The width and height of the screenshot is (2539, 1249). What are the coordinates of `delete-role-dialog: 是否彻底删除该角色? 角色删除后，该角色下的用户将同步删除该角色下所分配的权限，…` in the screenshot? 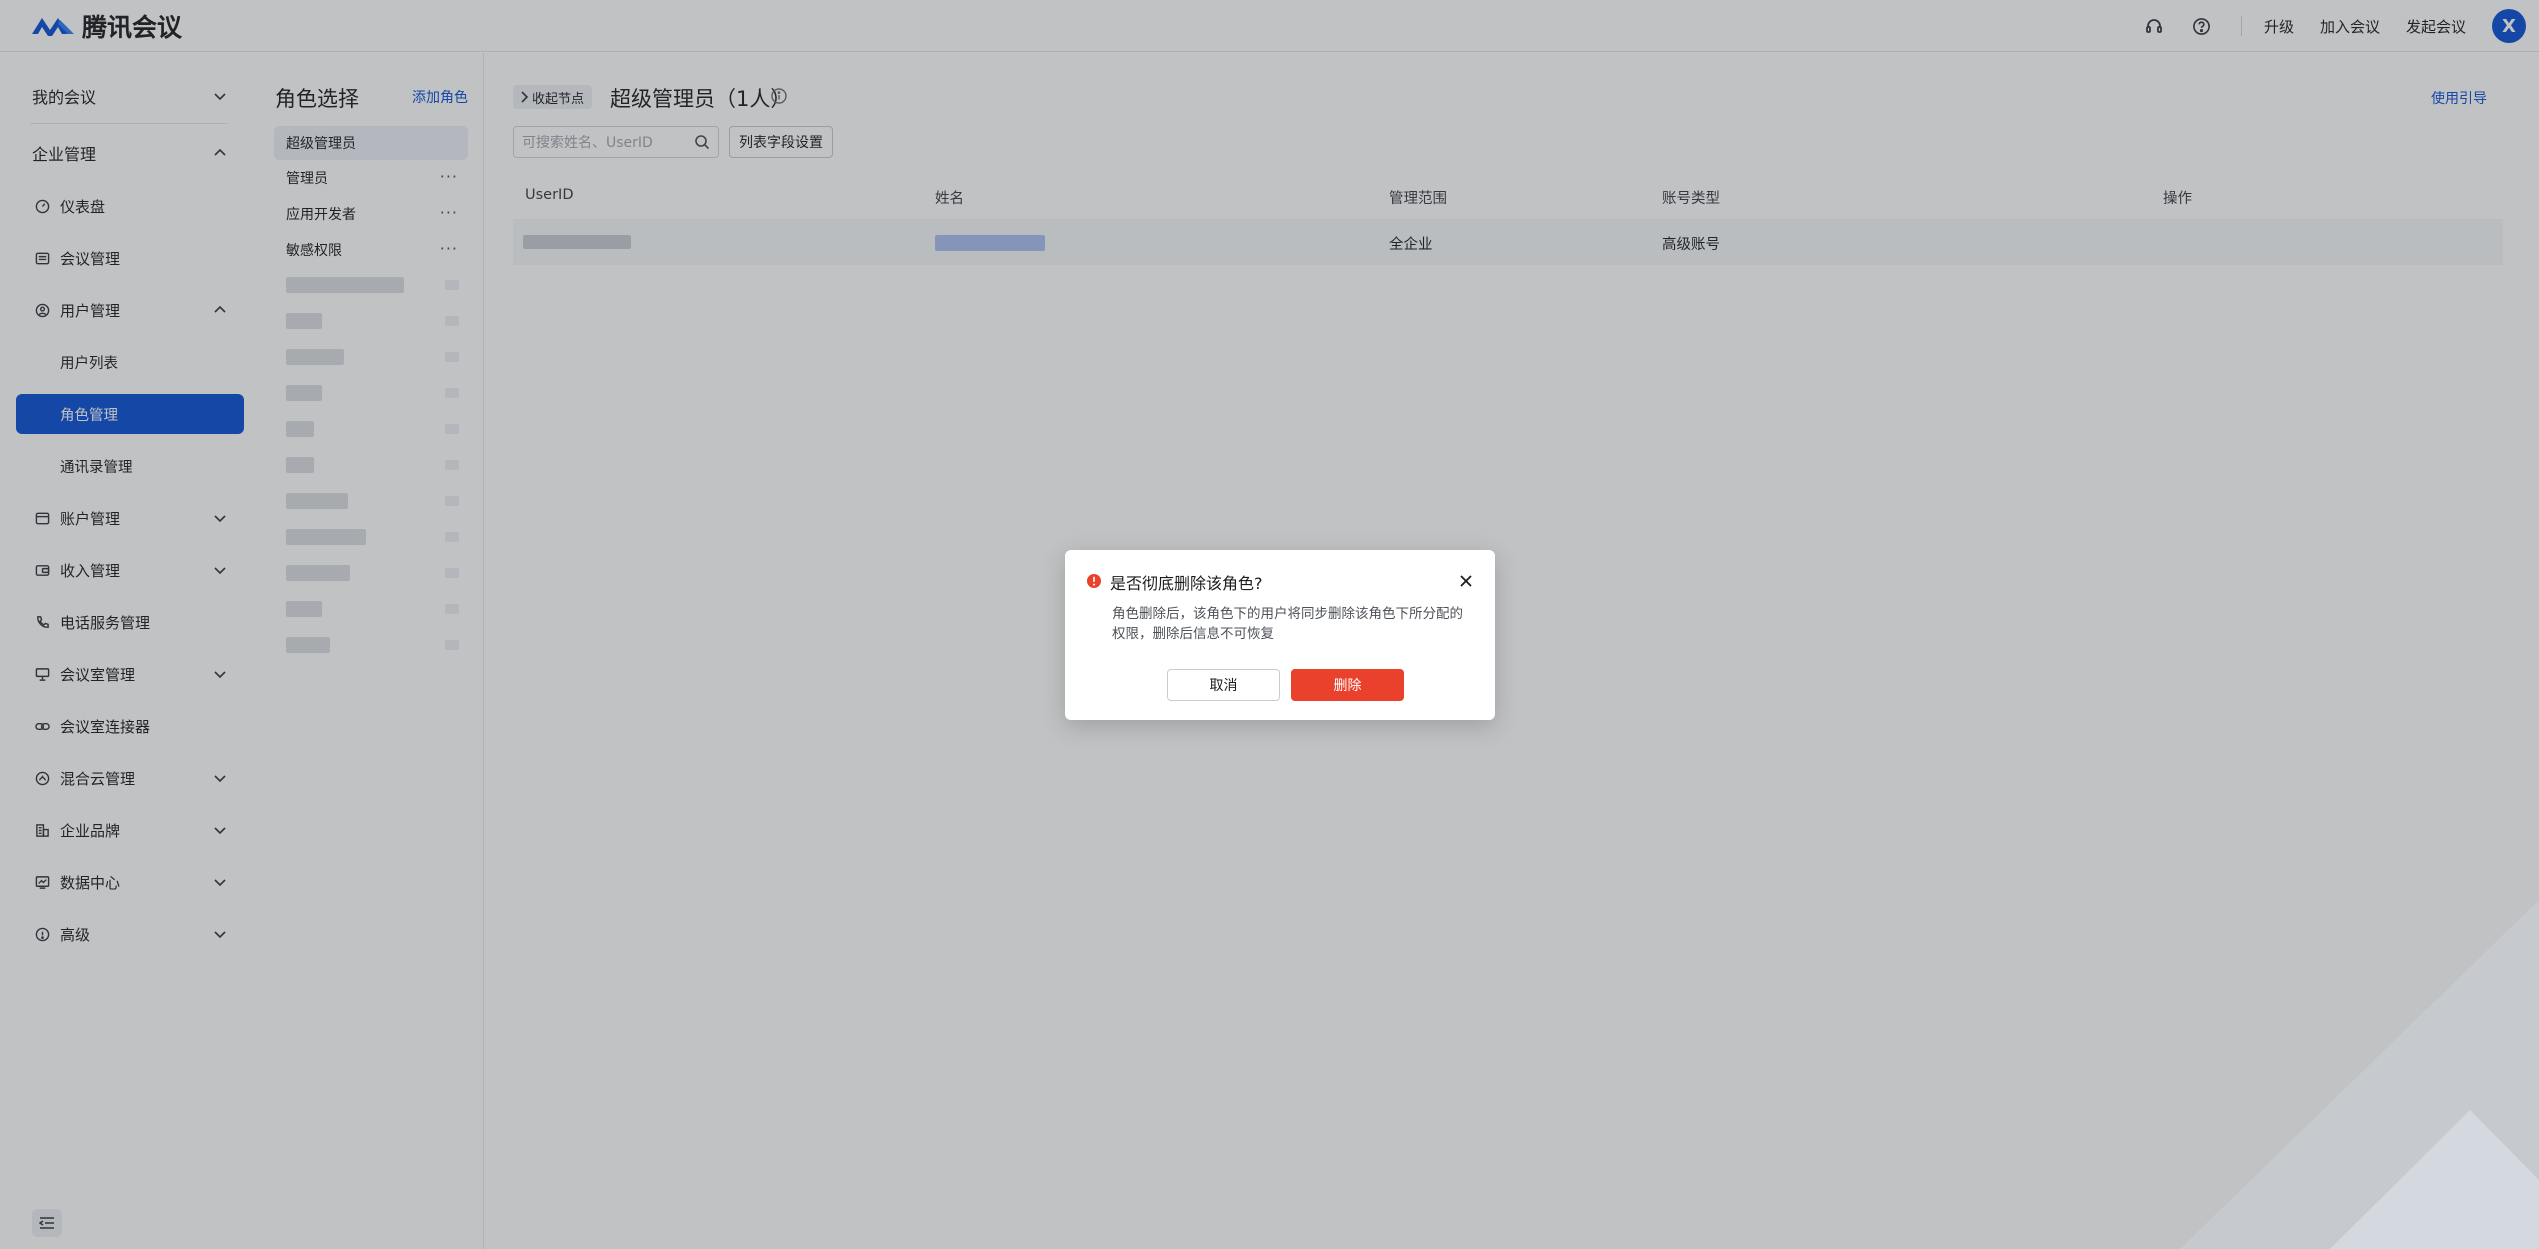 It's located at (1280, 635).